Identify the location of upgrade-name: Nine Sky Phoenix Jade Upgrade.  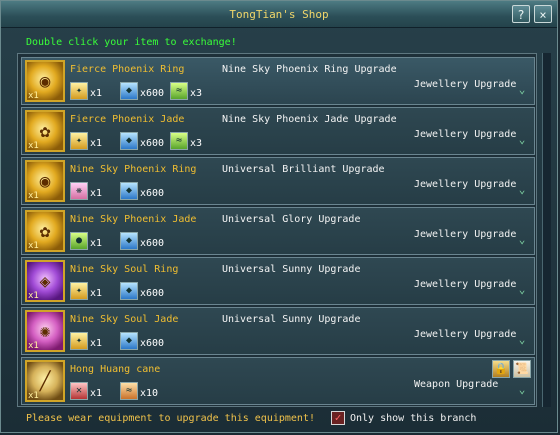
(309, 119).